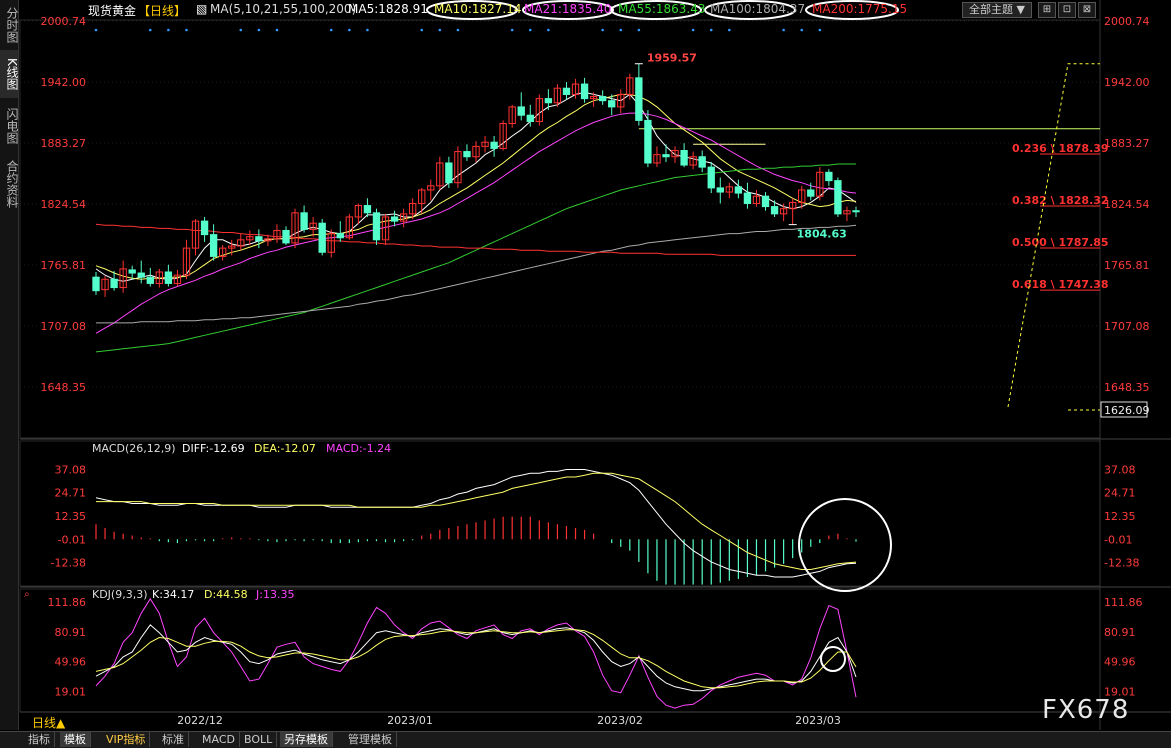 This screenshot has width=1171, height=748. What do you see at coordinates (568, 9) in the screenshot?
I see `ma21-value: MA21:1835.40` at bounding box center [568, 9].